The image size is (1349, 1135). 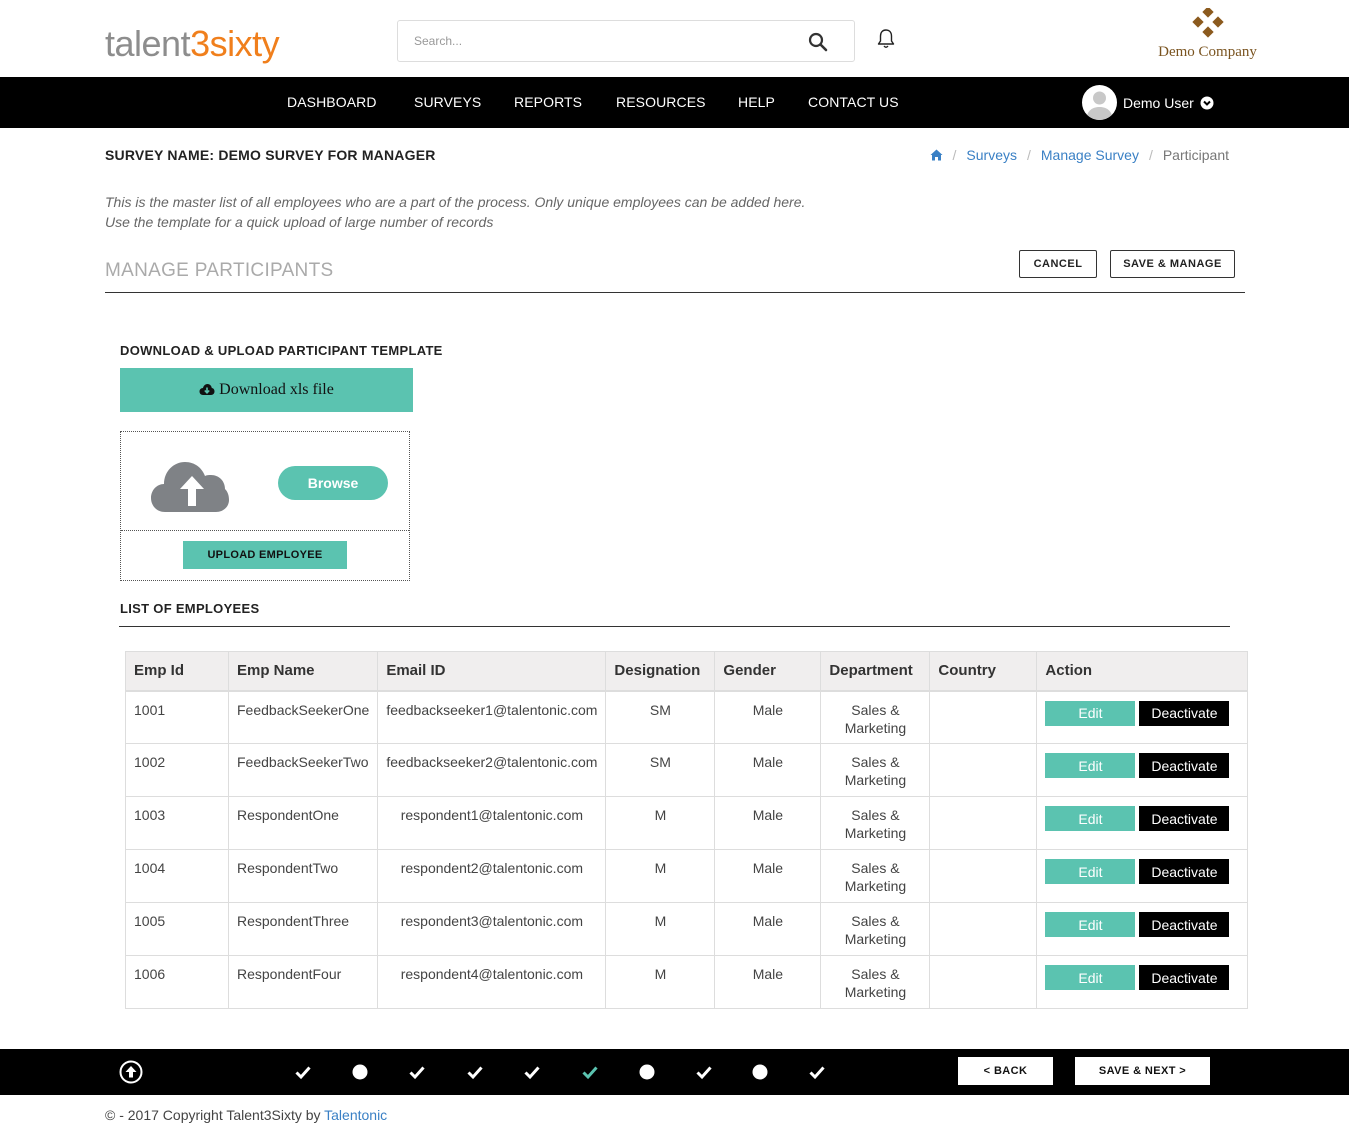 I want to click on nav-surveys: SURVEYS, so click(x=447, y=102).